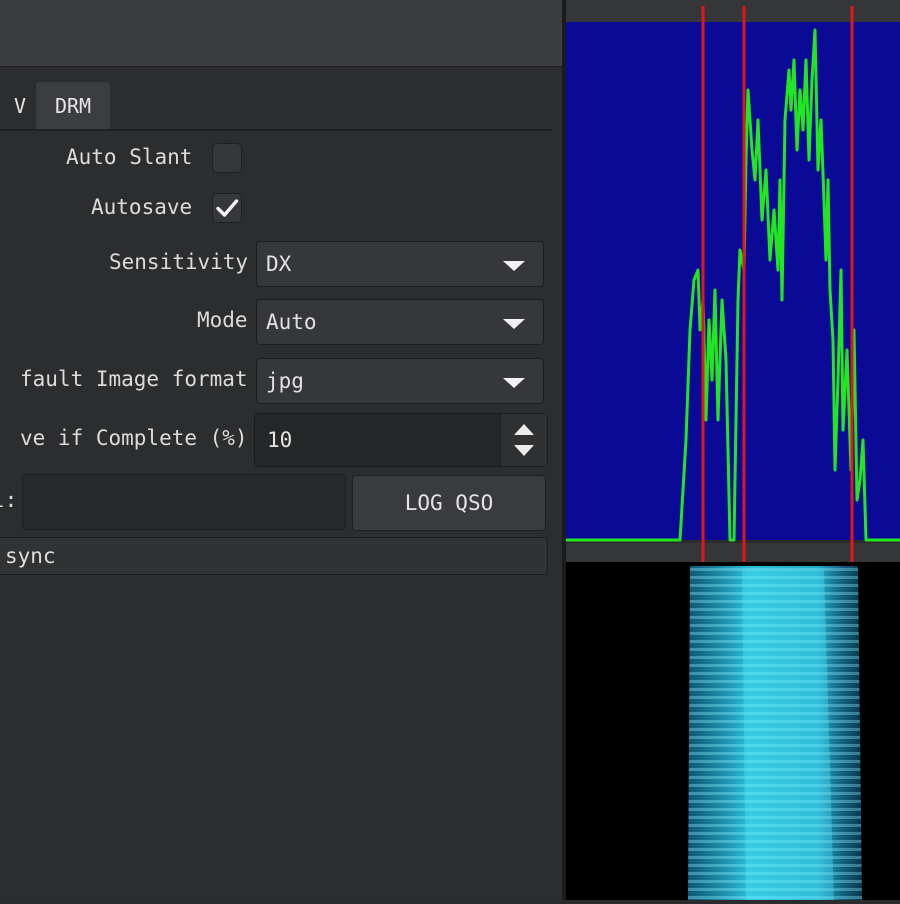 The height and width of the screenshot is (904, 900). I want to click on spin-up-icon, so click(524, 429).